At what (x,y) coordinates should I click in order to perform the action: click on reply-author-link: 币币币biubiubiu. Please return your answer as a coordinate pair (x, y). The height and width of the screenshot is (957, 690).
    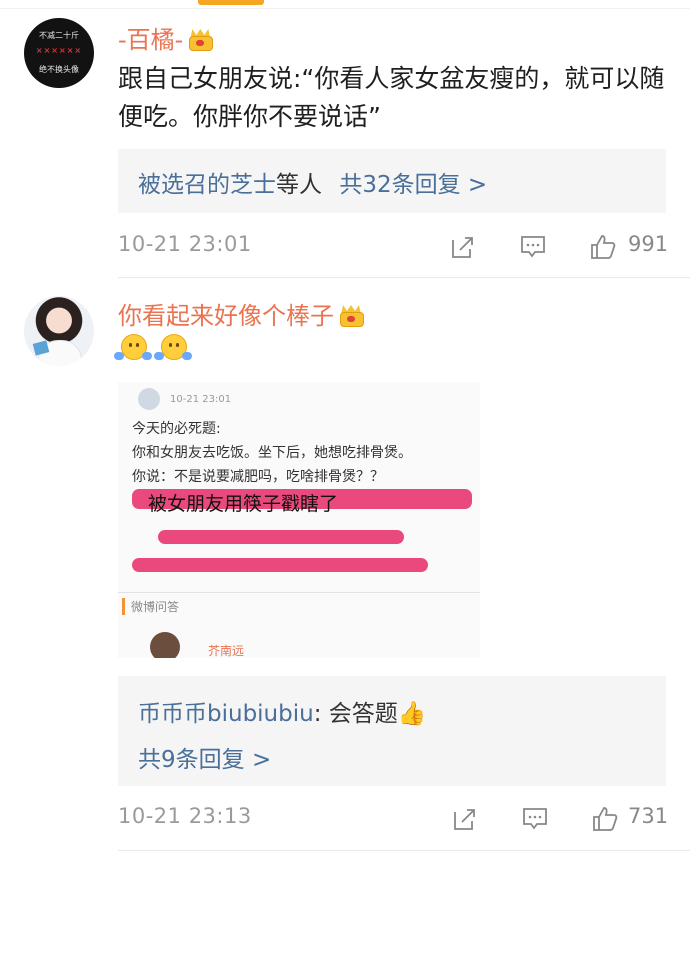
    Looking at the image, I should click on (226, 714).